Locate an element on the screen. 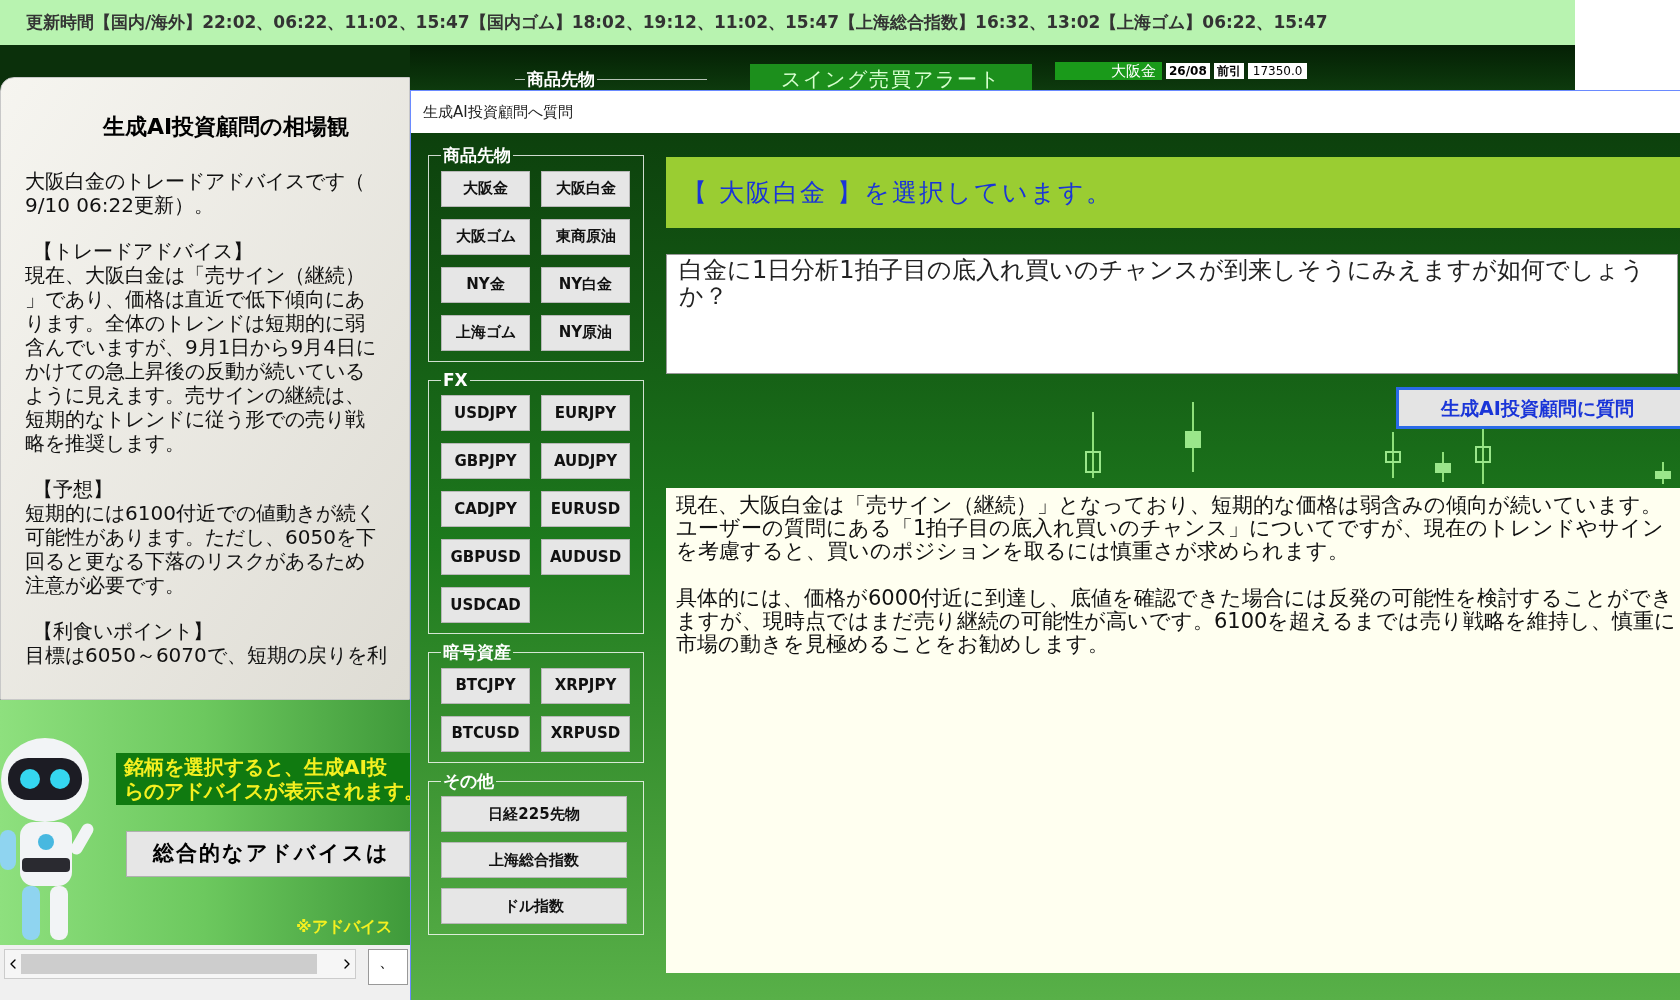 This screenshot has width=1680, height=1000. session-label: 前引 is located at coordinates (1228, 71).